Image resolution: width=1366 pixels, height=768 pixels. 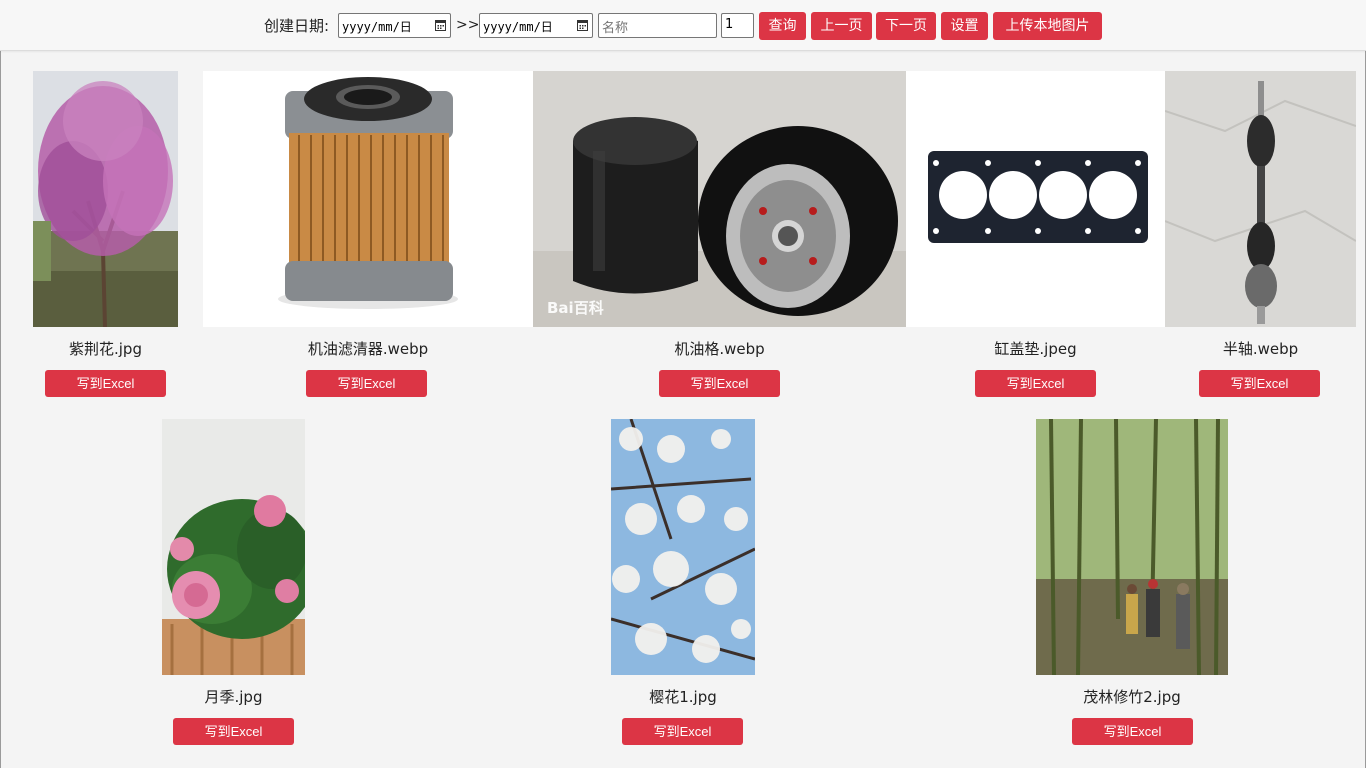 I want to click on window-border-left, so click(x=0, y=384).